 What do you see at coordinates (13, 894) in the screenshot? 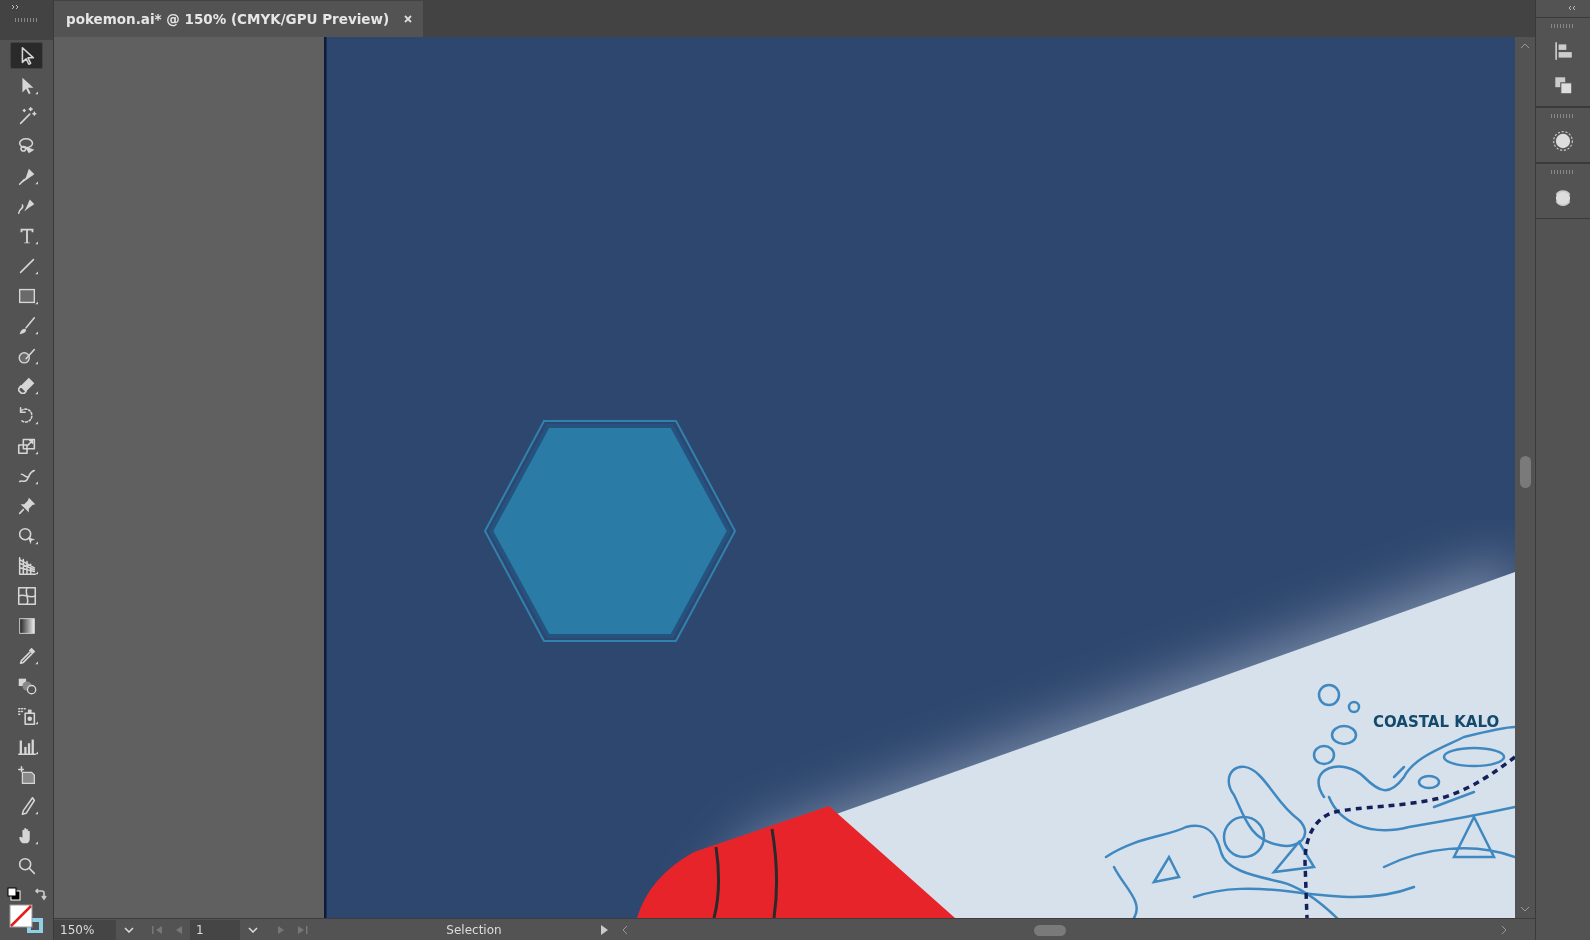
I see `default-colors-icon` at bounding box center [13, 894].